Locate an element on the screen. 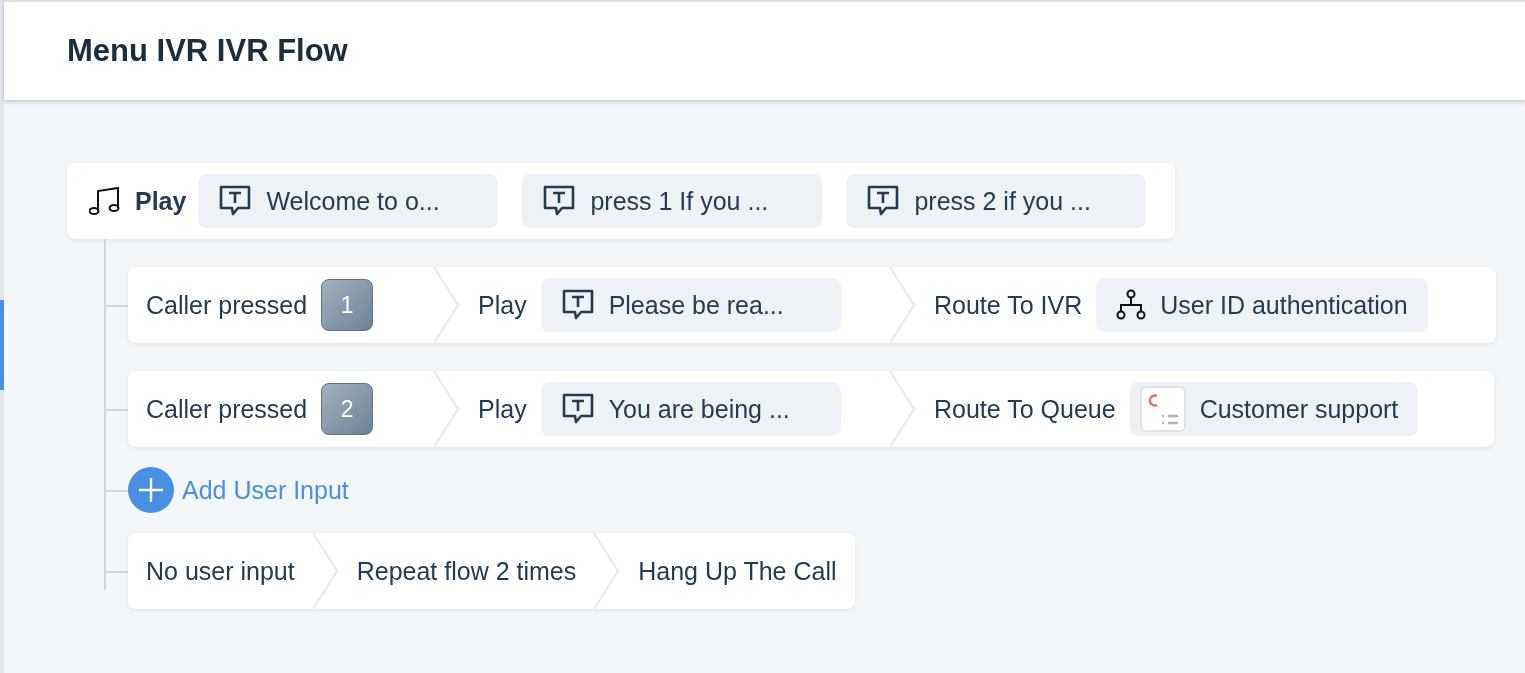  play-label: Play is located at coordinates (161, 201).